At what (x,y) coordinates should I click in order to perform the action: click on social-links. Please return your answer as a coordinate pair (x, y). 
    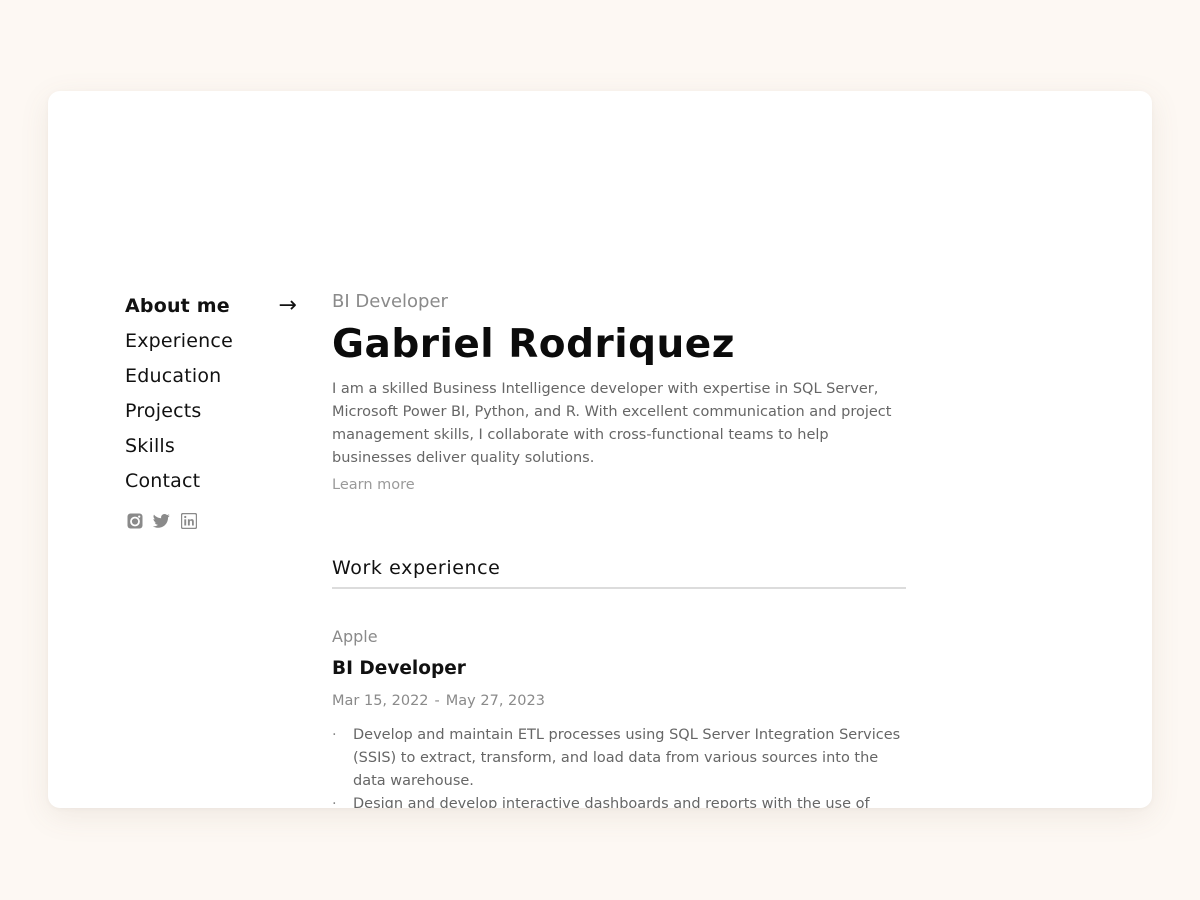
    Looking at the image, I should click on (205, 520).